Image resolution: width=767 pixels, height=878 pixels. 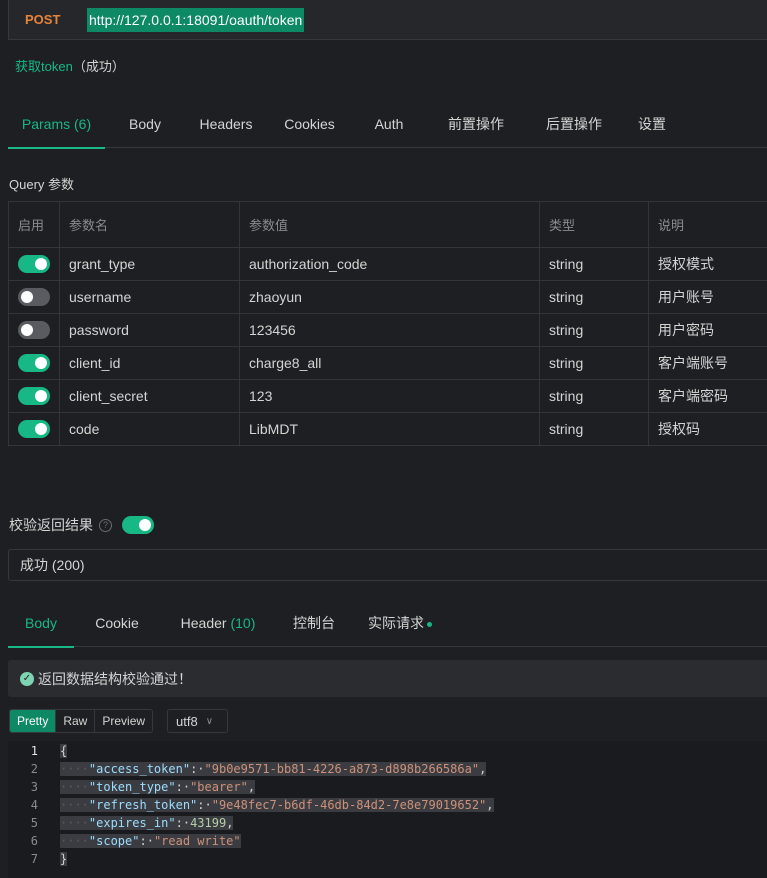 I want to click on param-desc-cell: 用户账号, so click(x=707, y=297).